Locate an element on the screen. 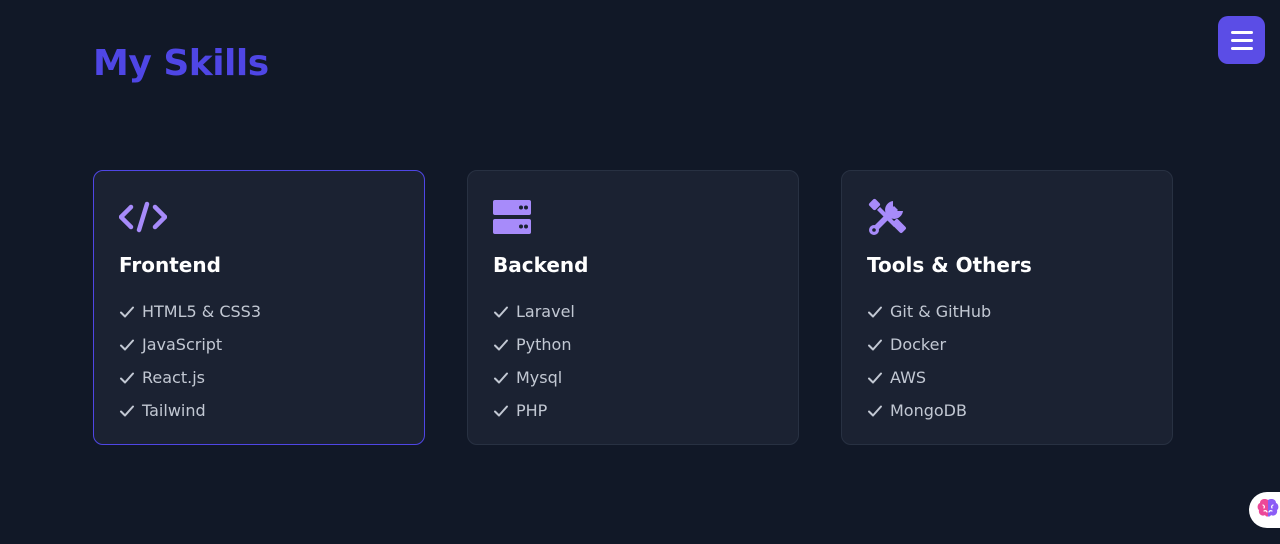 This screenshot has width=1280, height=544. server-icon is located at coordinates (517, 217).